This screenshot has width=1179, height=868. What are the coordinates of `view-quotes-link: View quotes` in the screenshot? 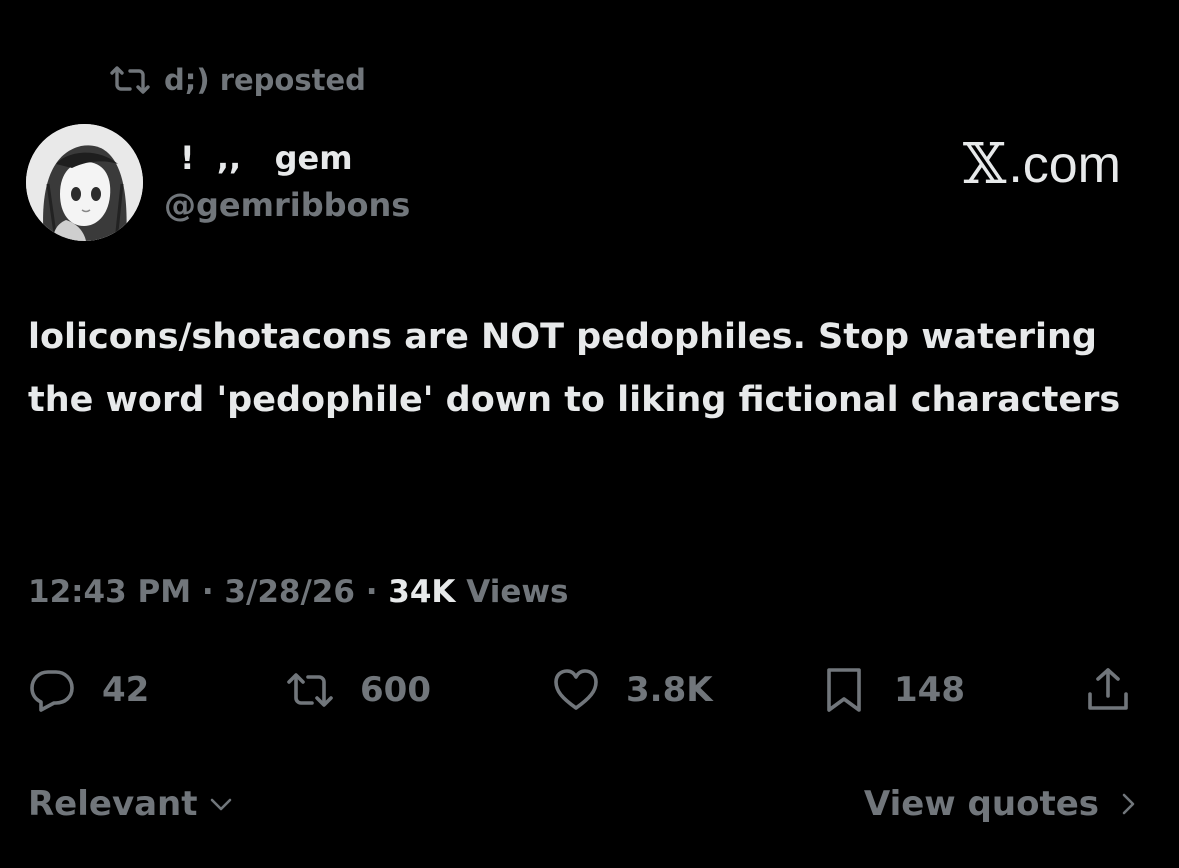 It's located at (1002, 804).